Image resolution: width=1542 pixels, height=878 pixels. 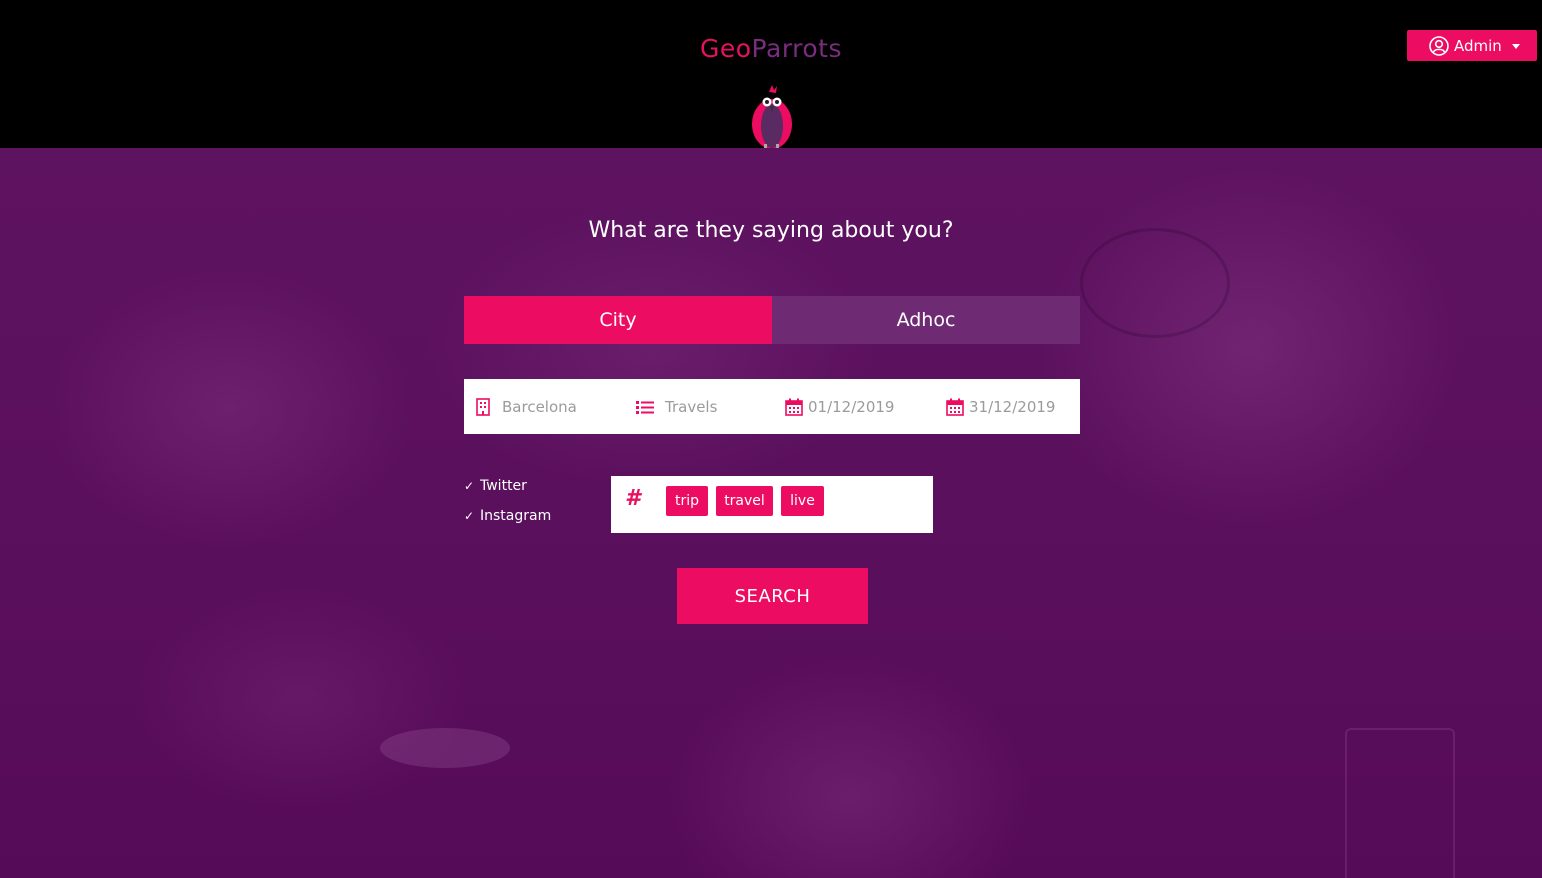 I want to click on city-value: Barcelona, so click(x=539, y=406).